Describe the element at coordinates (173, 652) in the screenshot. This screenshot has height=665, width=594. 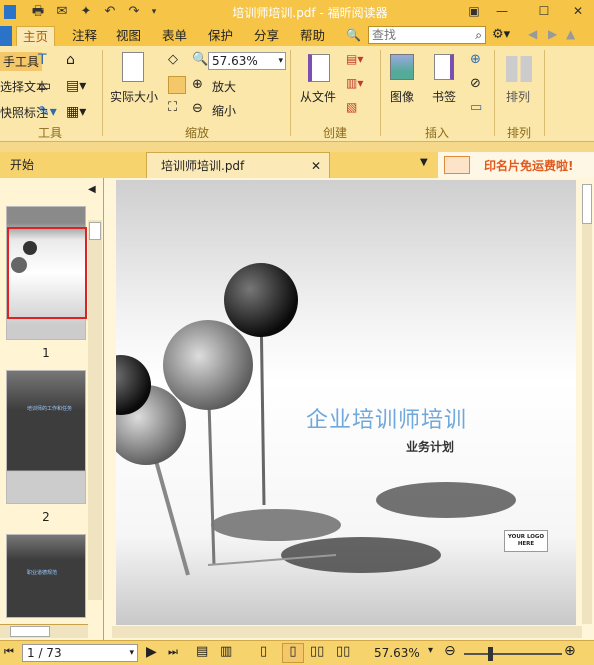
I see `last-page-icon: ⏭` at that location.